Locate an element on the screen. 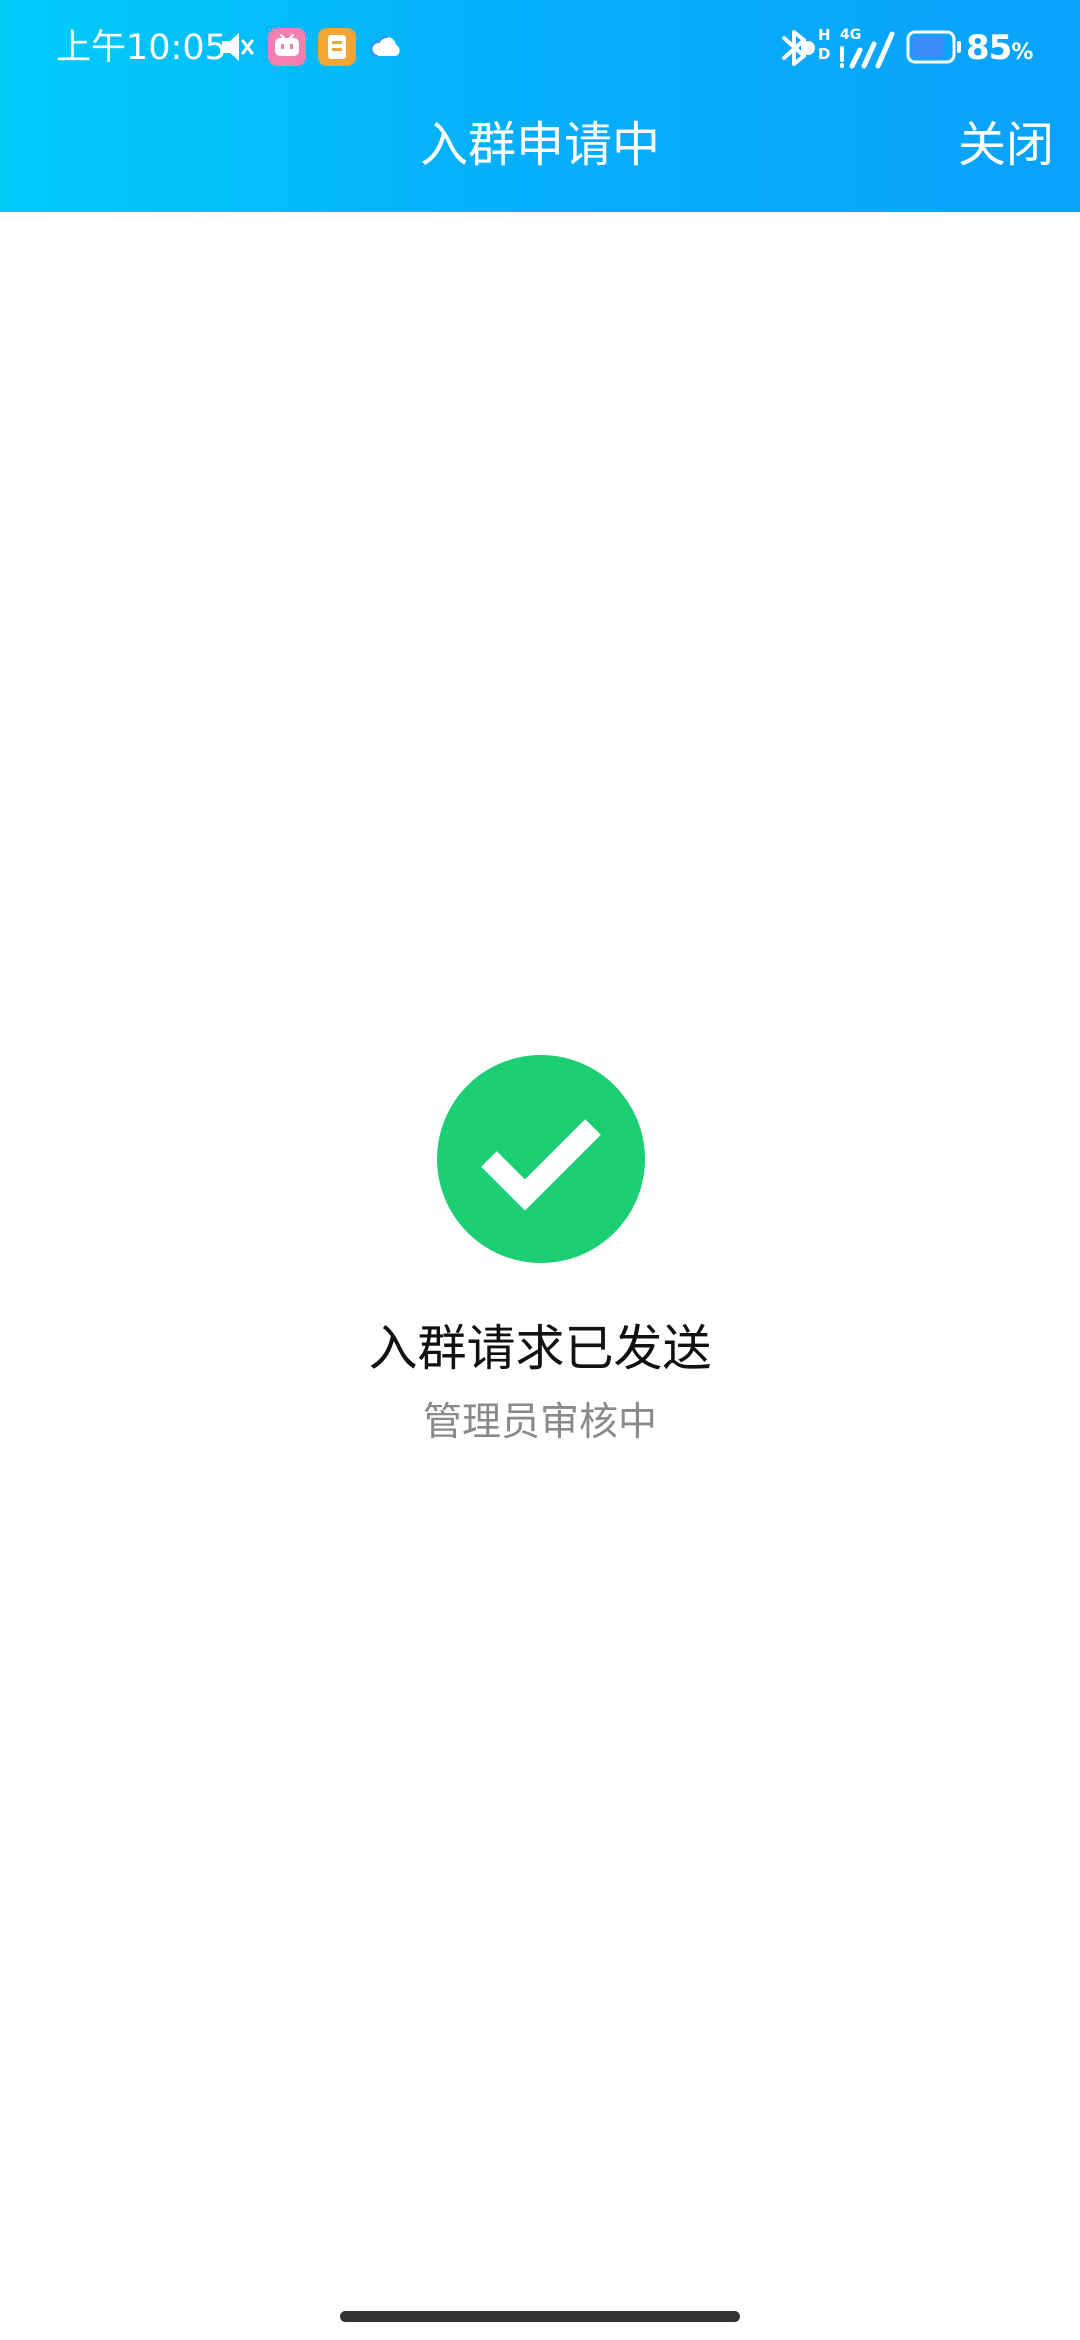 This screenshot has width=1080, height=2340. status-time: 上午10:05 is located at coordinates (141, 48).